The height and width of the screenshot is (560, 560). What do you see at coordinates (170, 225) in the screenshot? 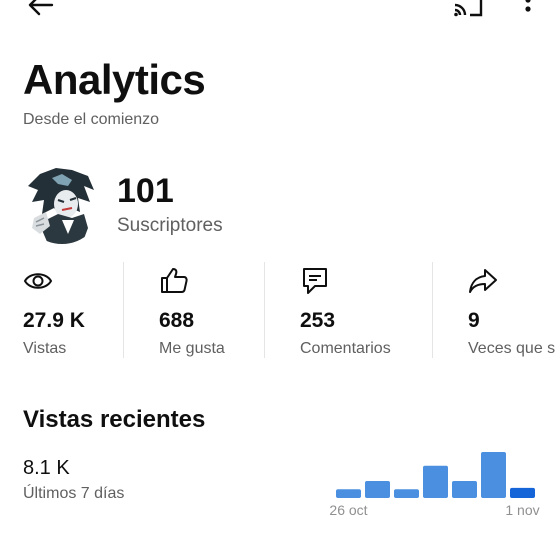
I see `subscriber-label: Suscriptores` at bounding box center [170, 225].